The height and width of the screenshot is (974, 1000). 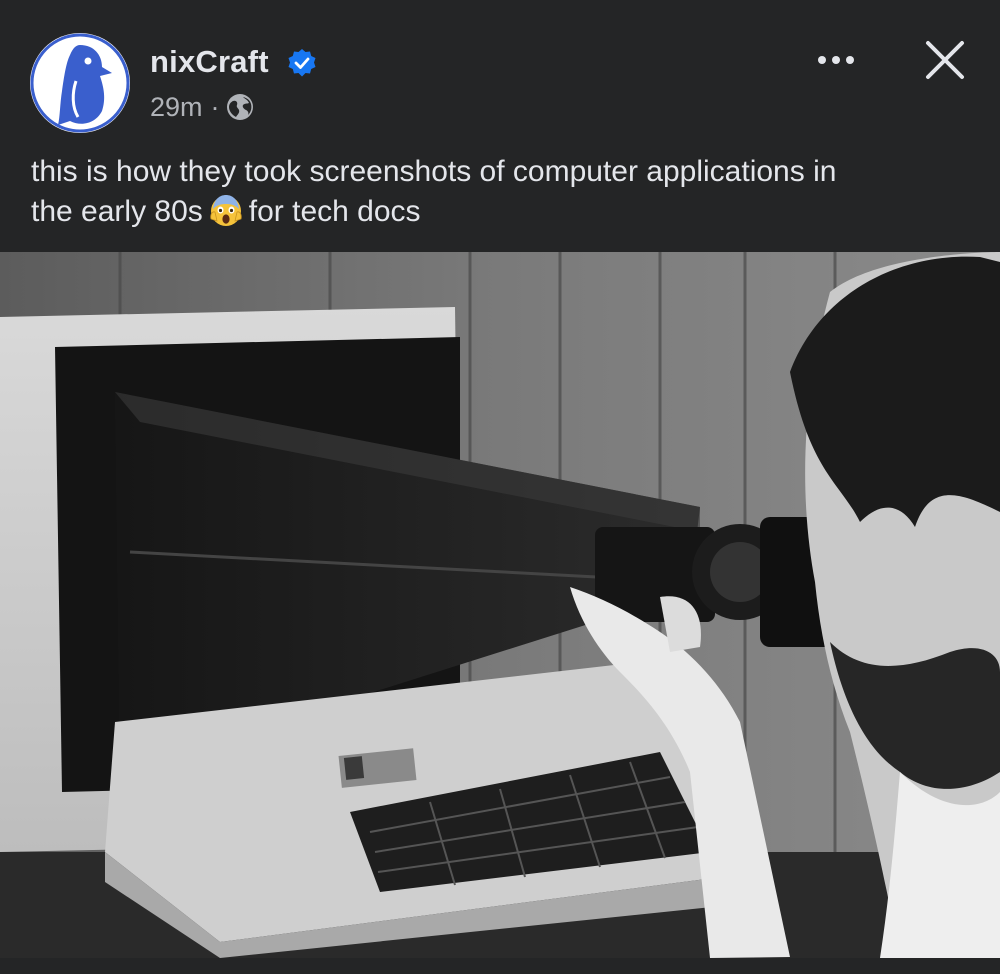 I want to click on caption-line-2: the early 80s for tech docs, so click(x=501, y=212).